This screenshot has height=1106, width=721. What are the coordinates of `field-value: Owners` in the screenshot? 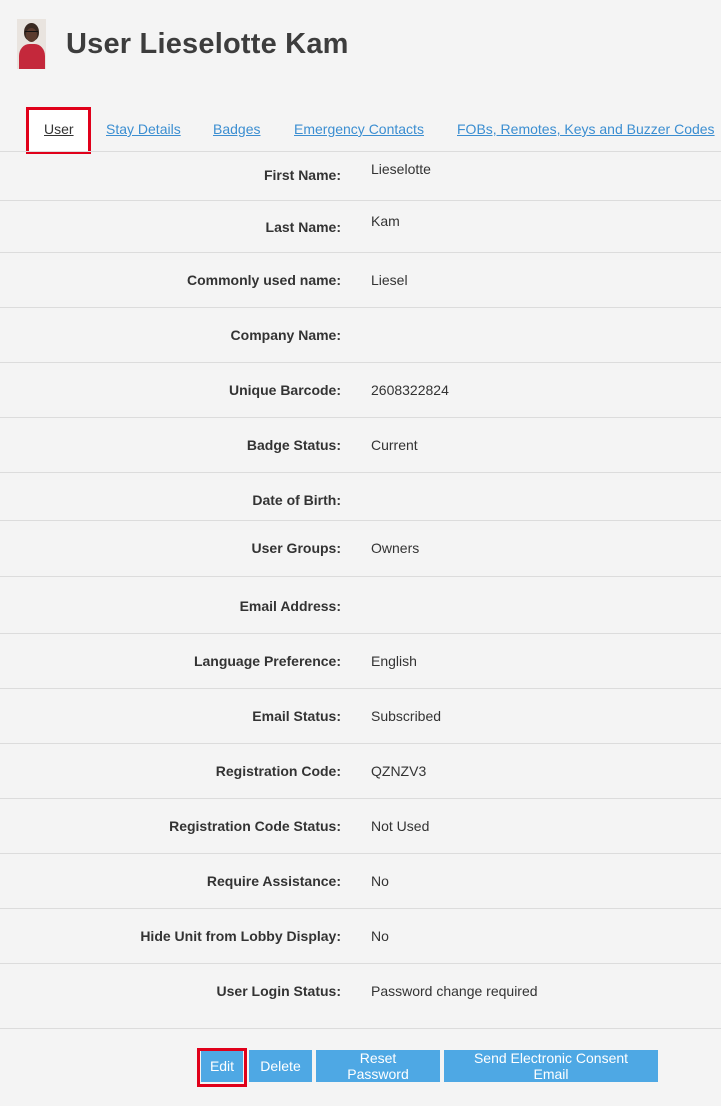 It's located at (395, 548).